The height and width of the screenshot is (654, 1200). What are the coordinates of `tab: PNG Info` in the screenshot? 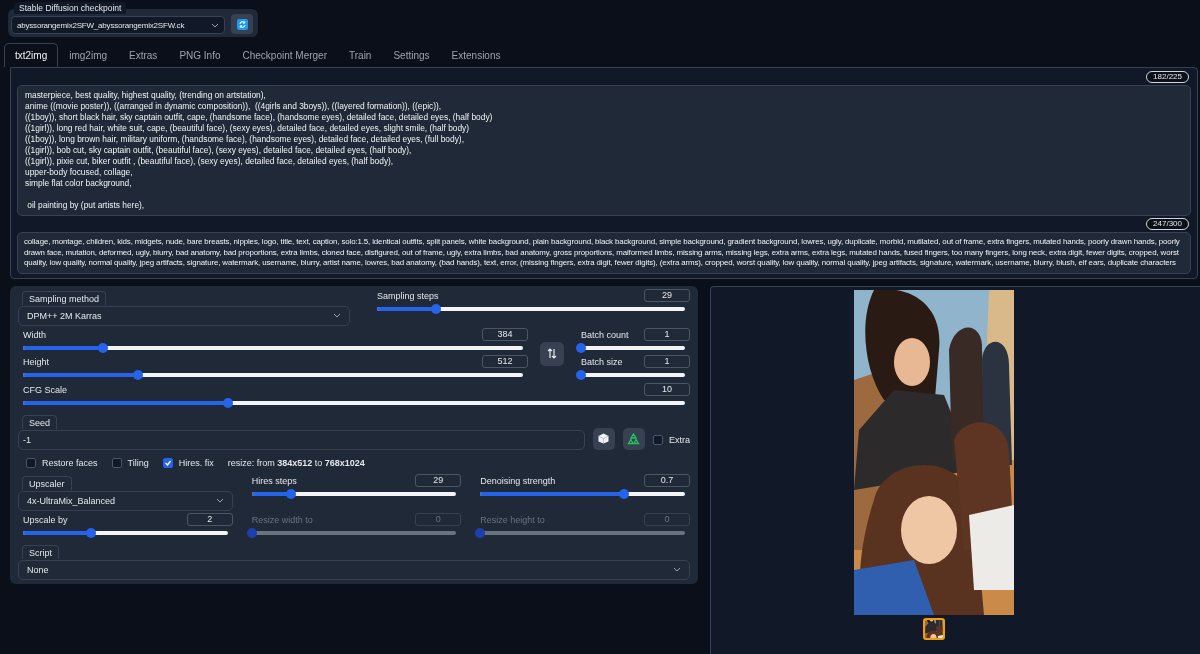 It's located at (200, 55).